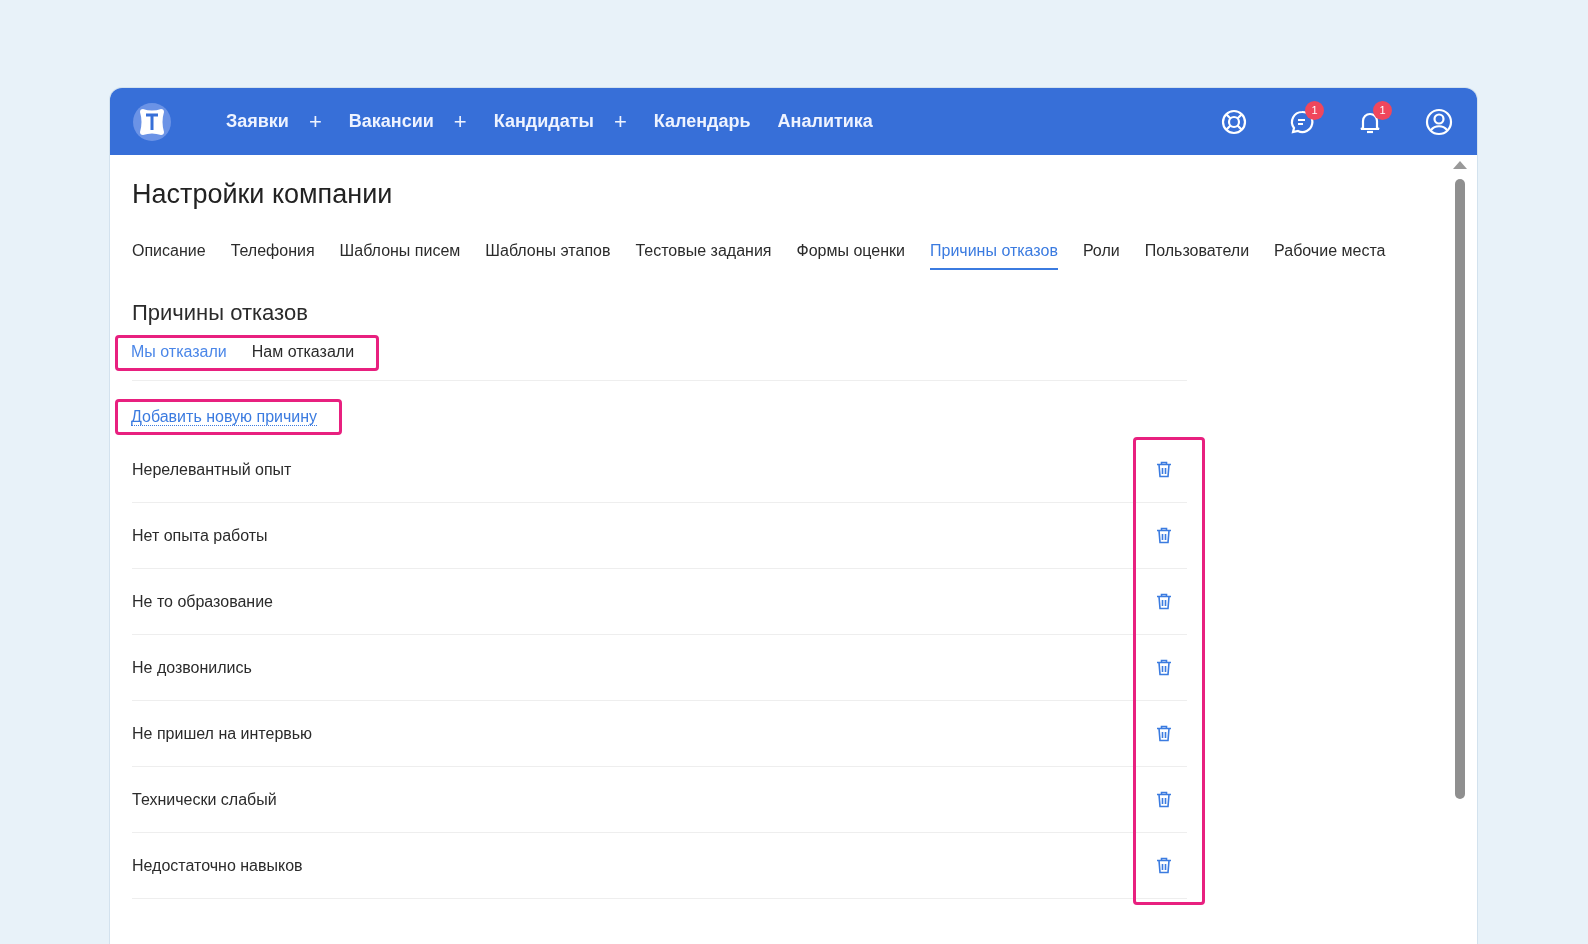 The width and height of the screenshot is (1588, 944). What do you see at coordinates (200, 535) in the screenshot?
I see `reason-text: Нет опыта работы` at bounding box center [200, 535].